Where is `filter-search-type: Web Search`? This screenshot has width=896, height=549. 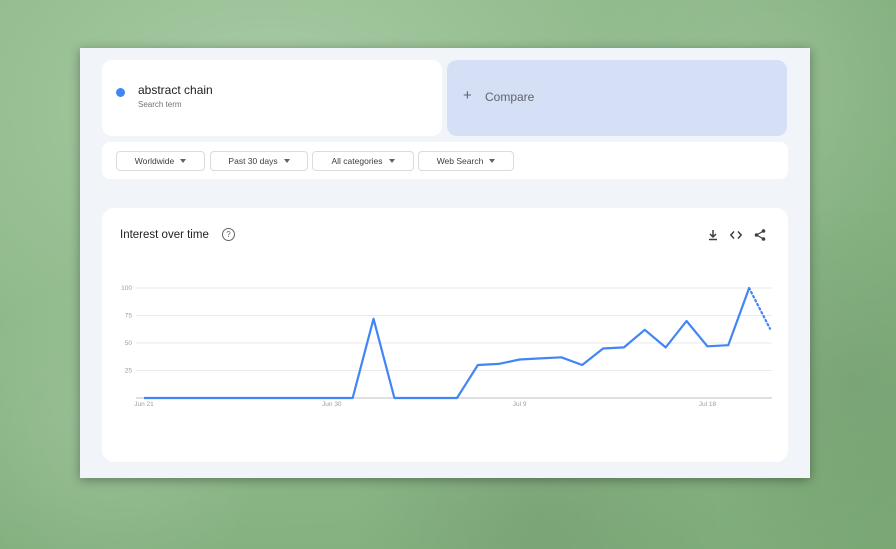 filter-search-type: Web Search is located at coordinates (466, 161).